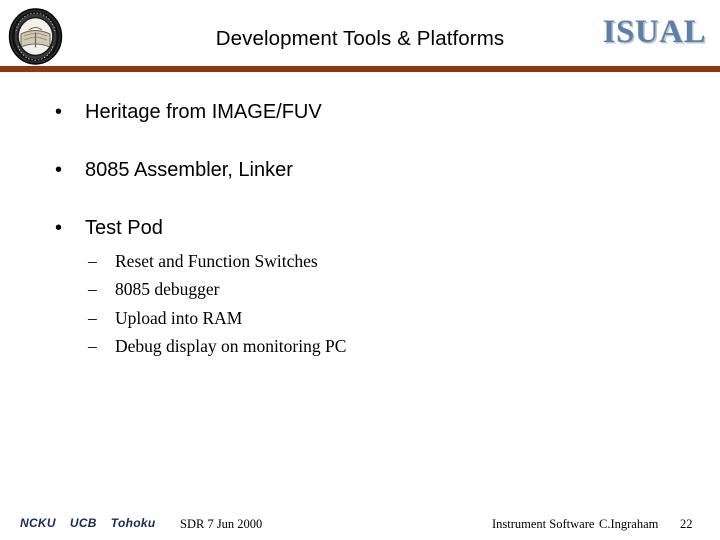 The height and width of the screenshot is (540, 720). What do you see at coordinates (83, 523) in the screenshot?
I see `institution-ucb: UCB` at bounding box center [83, 523].